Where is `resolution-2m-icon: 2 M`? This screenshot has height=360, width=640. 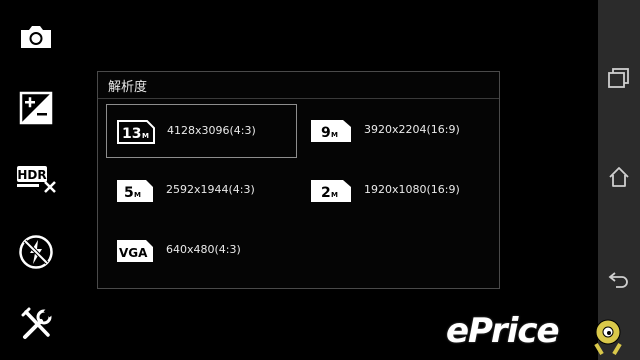
resolution-2m-icon: 2 M is located at coordinates (330, 191).